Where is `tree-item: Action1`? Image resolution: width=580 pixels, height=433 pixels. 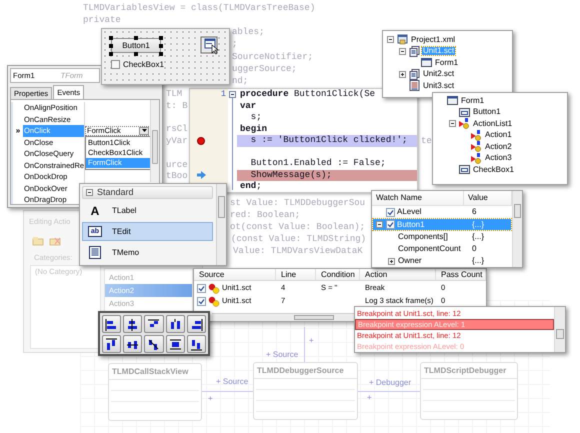
tree-item: Action1 is located at coordinates (498, 135).